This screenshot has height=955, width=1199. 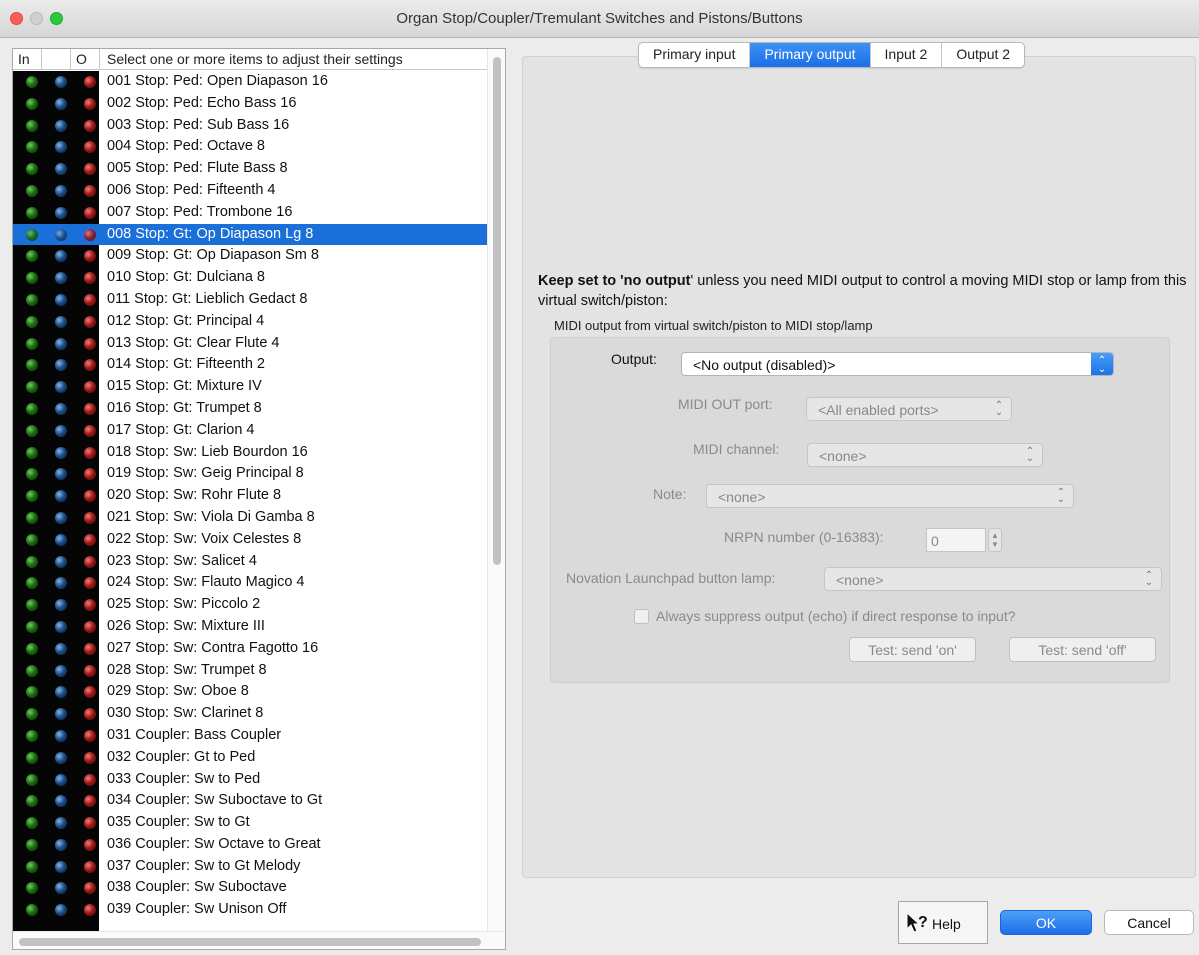 What do you see at coordinates (925, 455) in the screenshot?
I see `midi-channel-select: <none> ⌃ ⌄` at bounding box center [925, 455].